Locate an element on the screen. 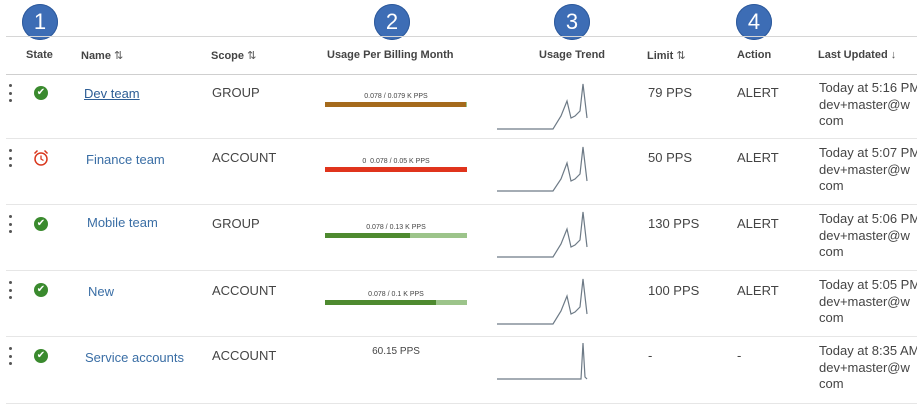 The height and width of the screenshot is (406, 917). usage-text: 0.078 / 0.1 K PPS is located at coordinates (396, 294).